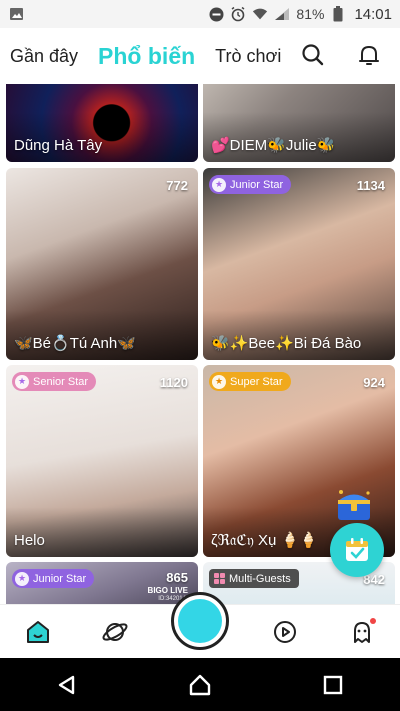 This screenshot has width=400, height=711. I want to click on bell-icon, so click(369, 55).